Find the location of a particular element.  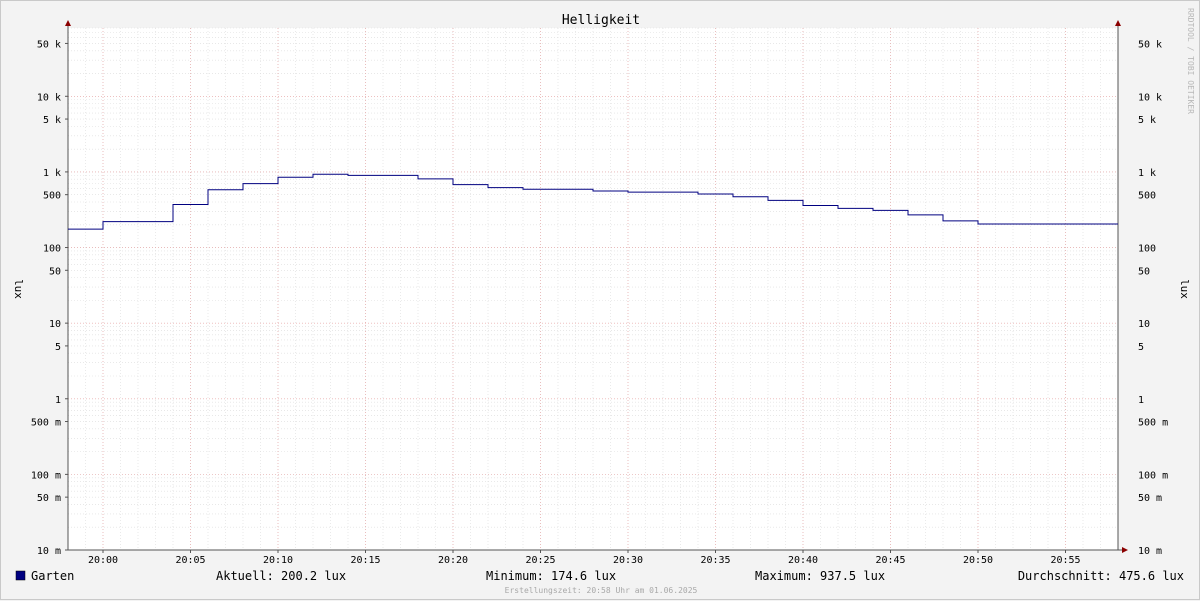

legend-minimum: Minimum: 174.6 lux is located at coordinates (551, 576).